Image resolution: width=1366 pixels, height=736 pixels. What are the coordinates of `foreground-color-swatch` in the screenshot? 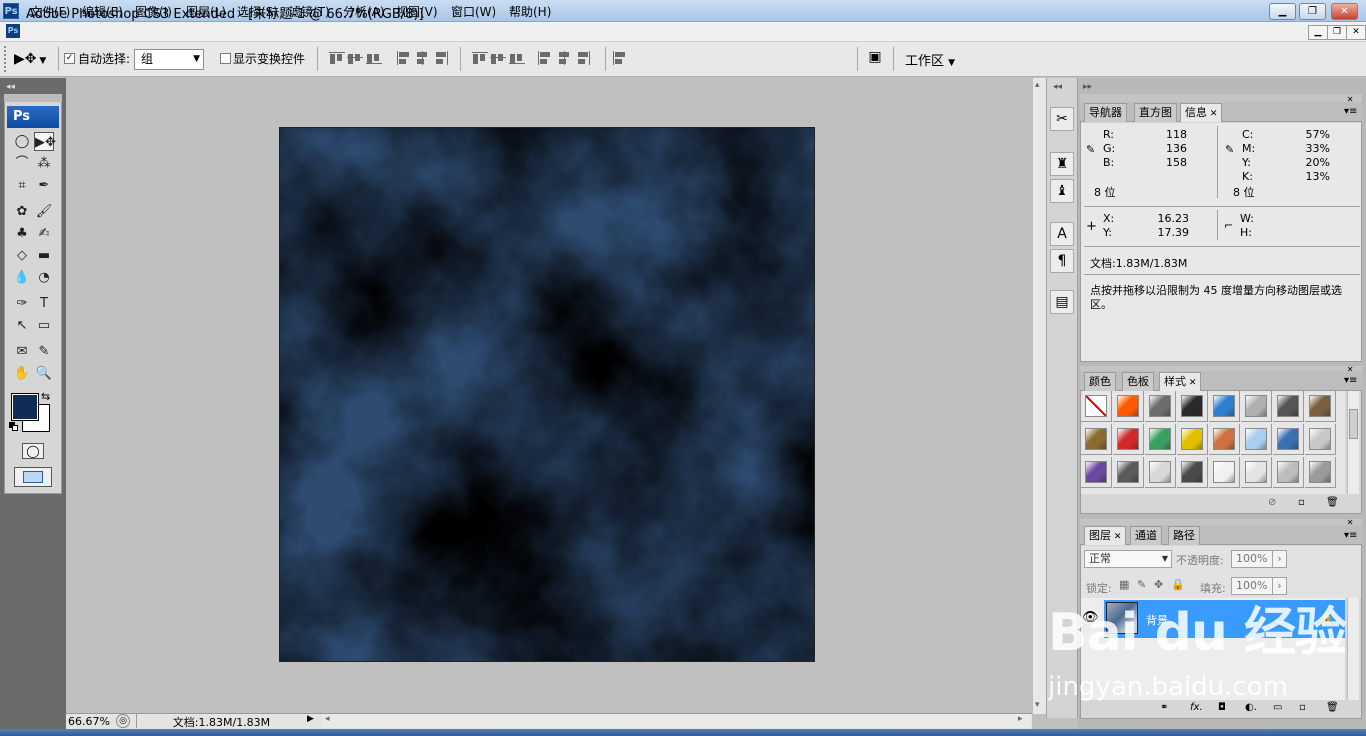 It's located at (25, 407).